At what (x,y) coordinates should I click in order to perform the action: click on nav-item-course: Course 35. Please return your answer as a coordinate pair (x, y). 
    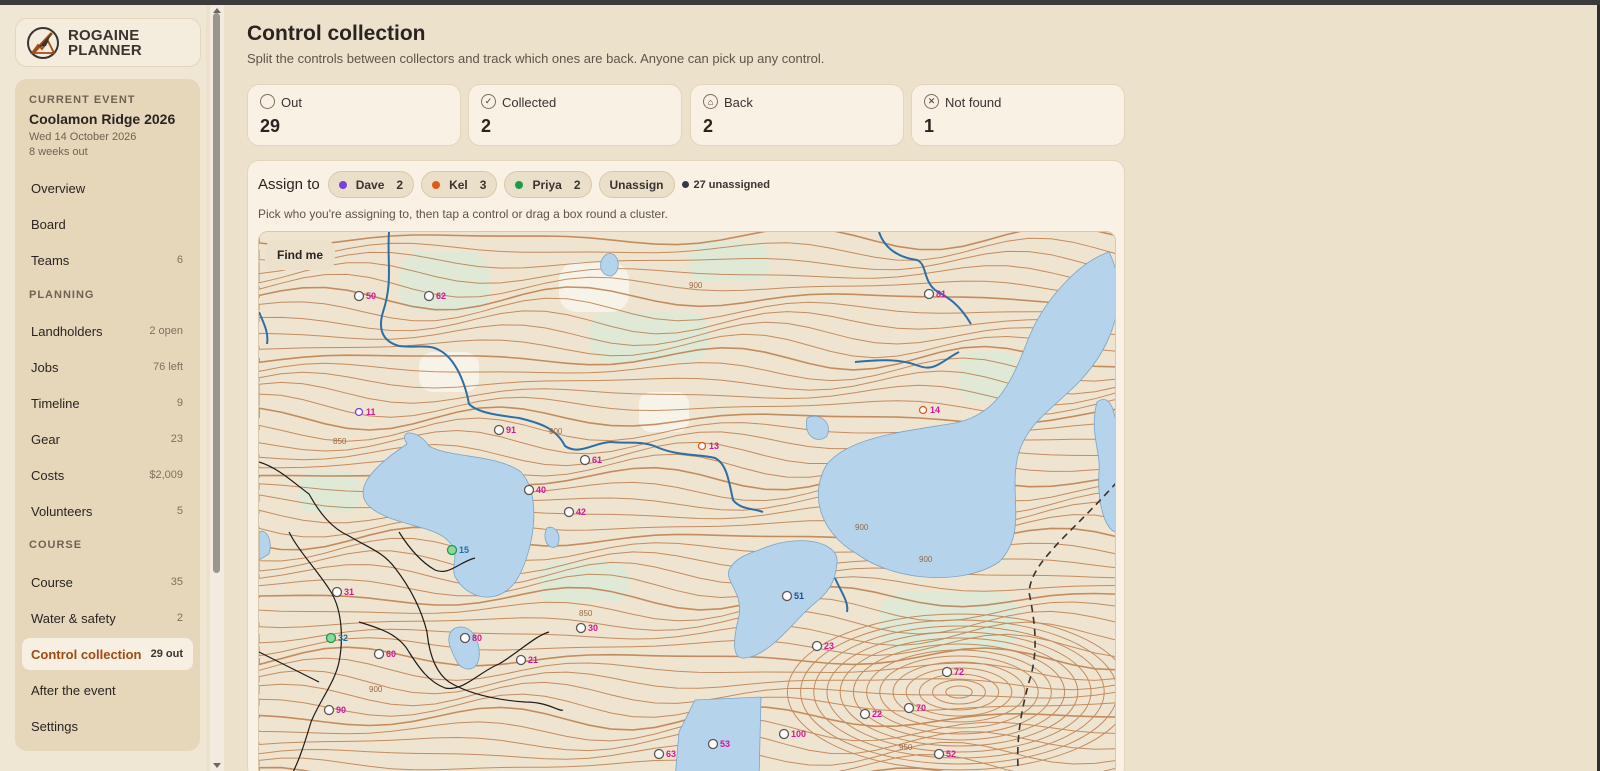
    Looking at the image, I should click on (107, 582).